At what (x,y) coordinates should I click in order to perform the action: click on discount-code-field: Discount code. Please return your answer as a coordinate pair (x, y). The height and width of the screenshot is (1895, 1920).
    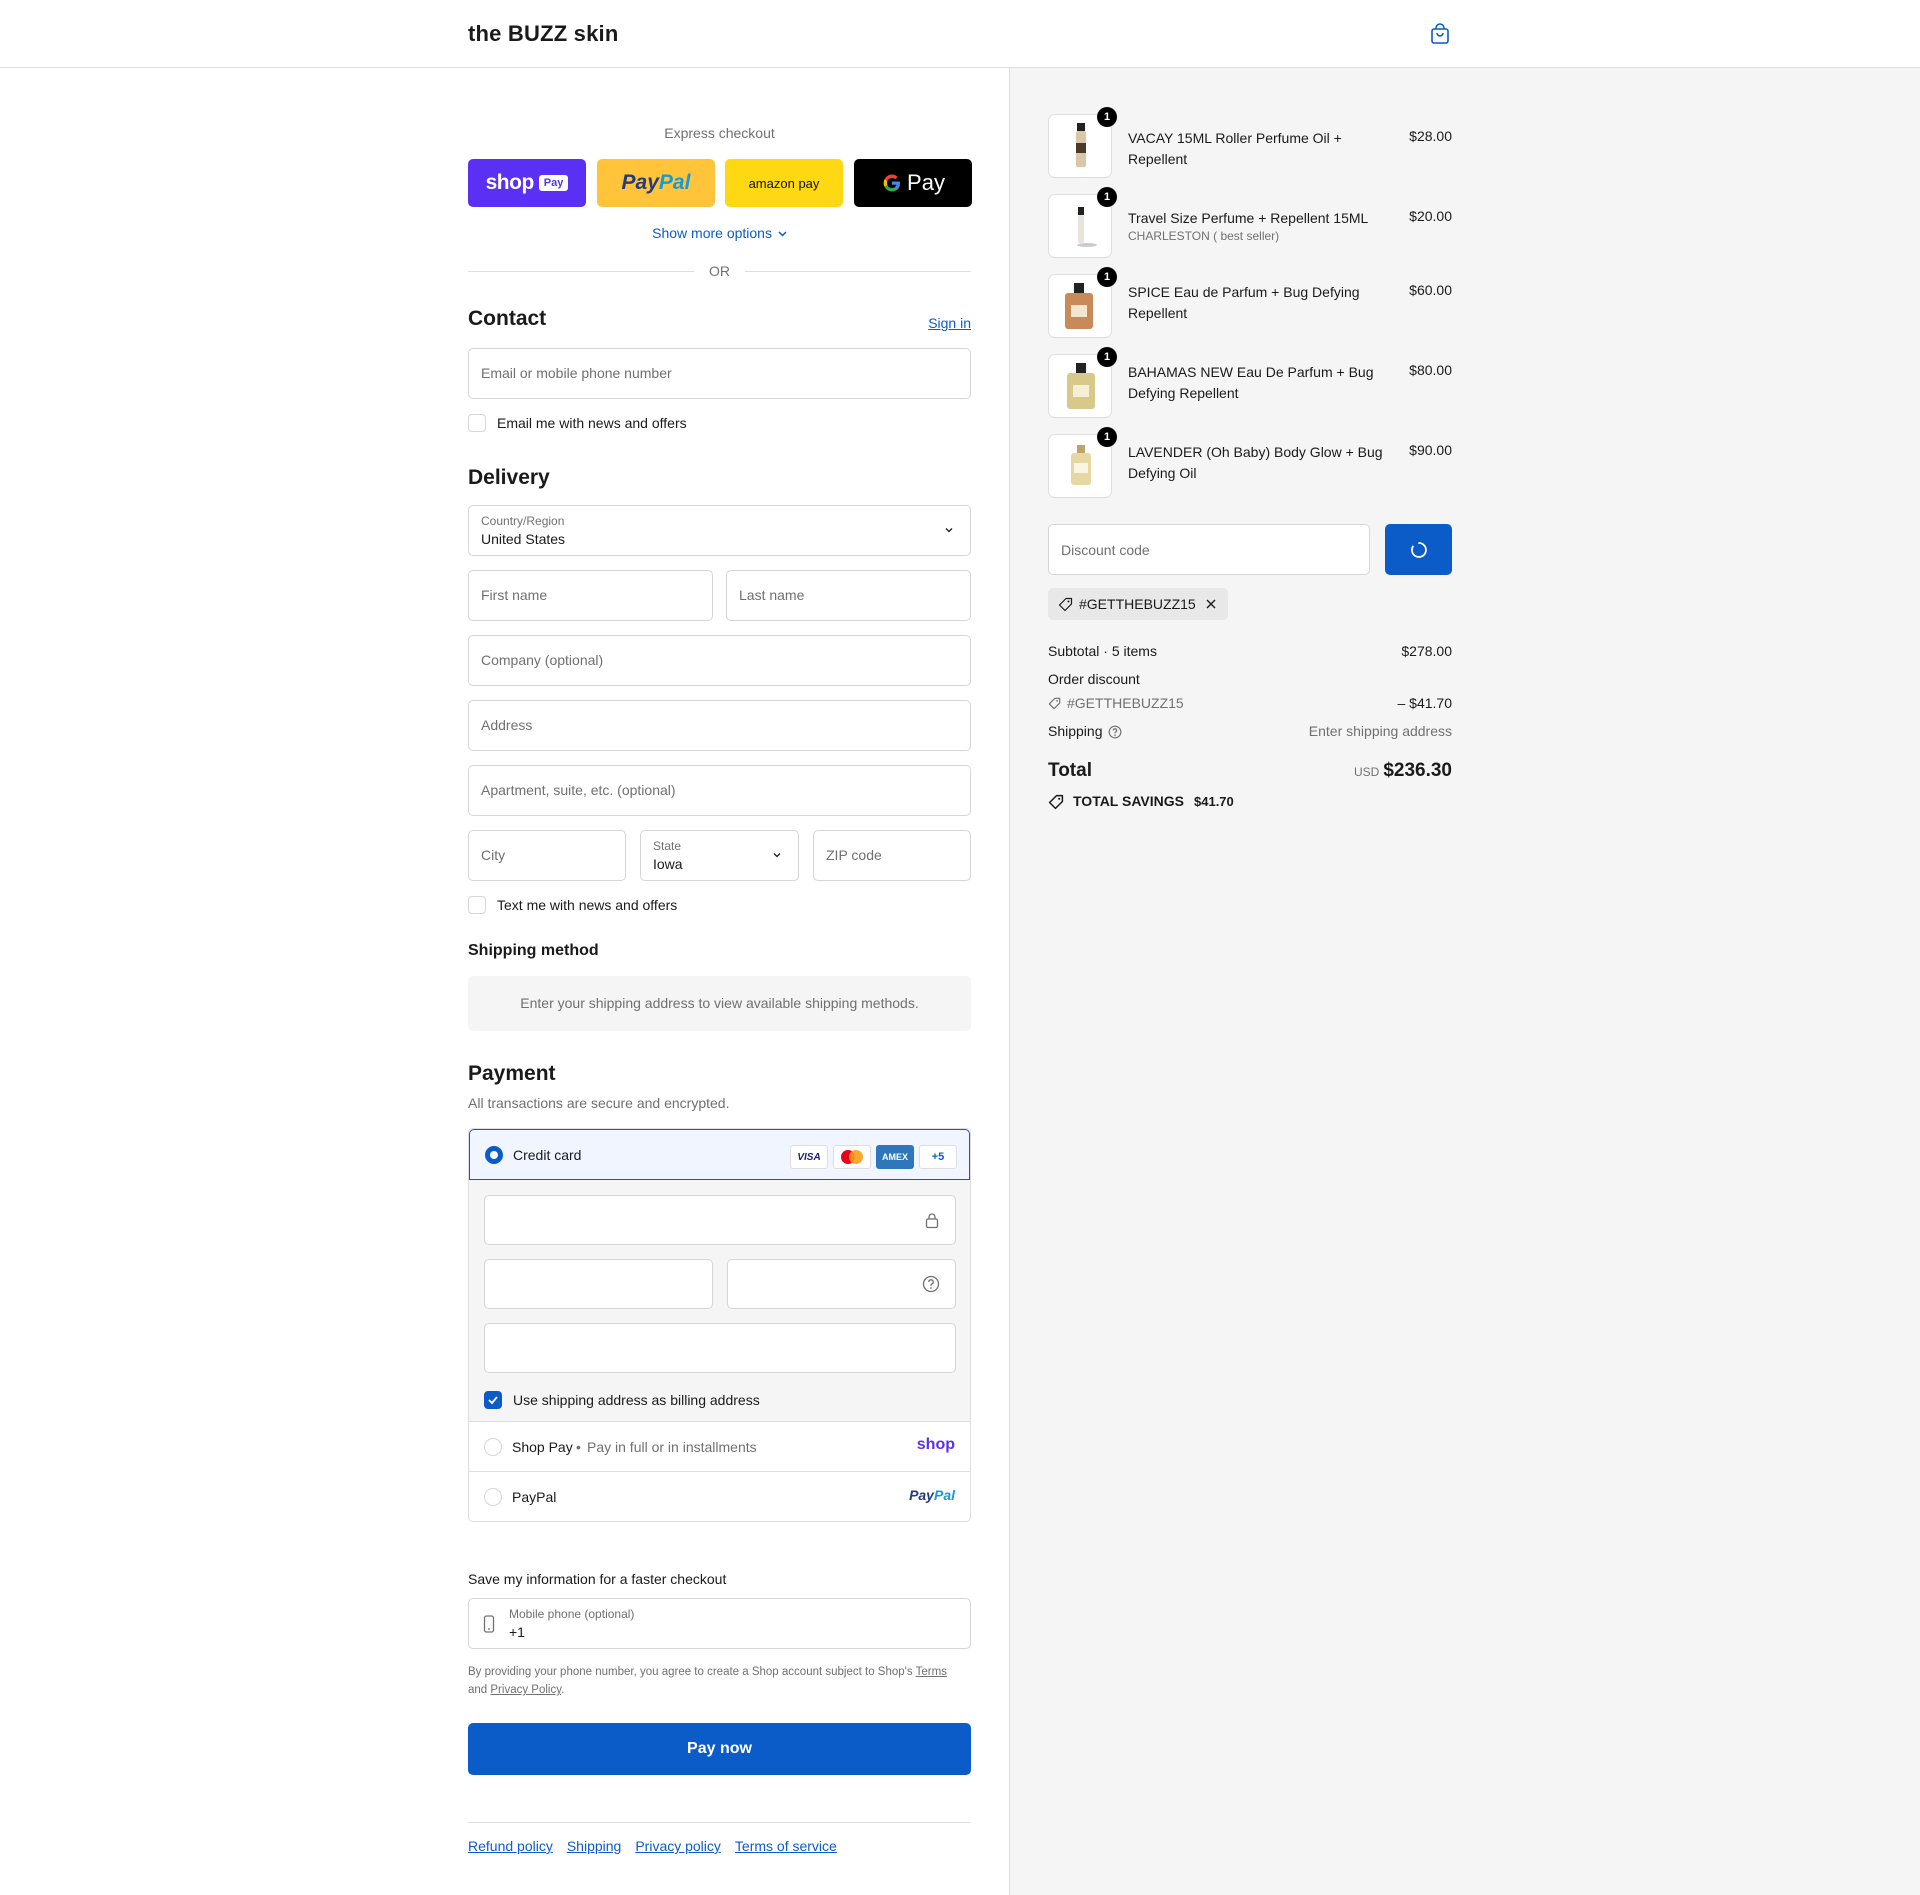
    Looking at the image, I should click on (1209, 549).